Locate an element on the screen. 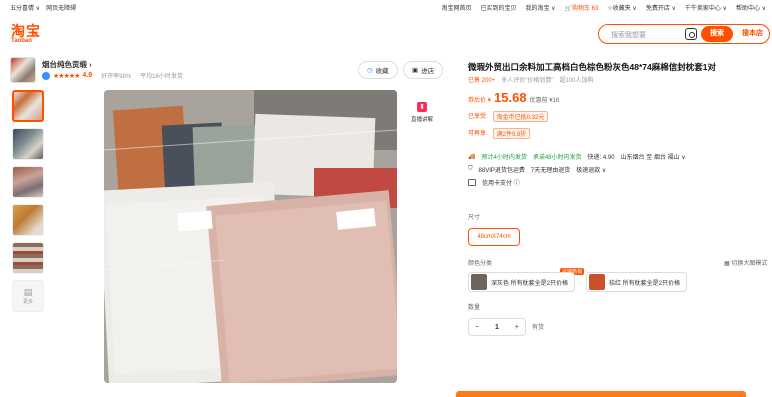 The image size is (772, 397). qty-label: 数量 is located at coordinates (474, 308).